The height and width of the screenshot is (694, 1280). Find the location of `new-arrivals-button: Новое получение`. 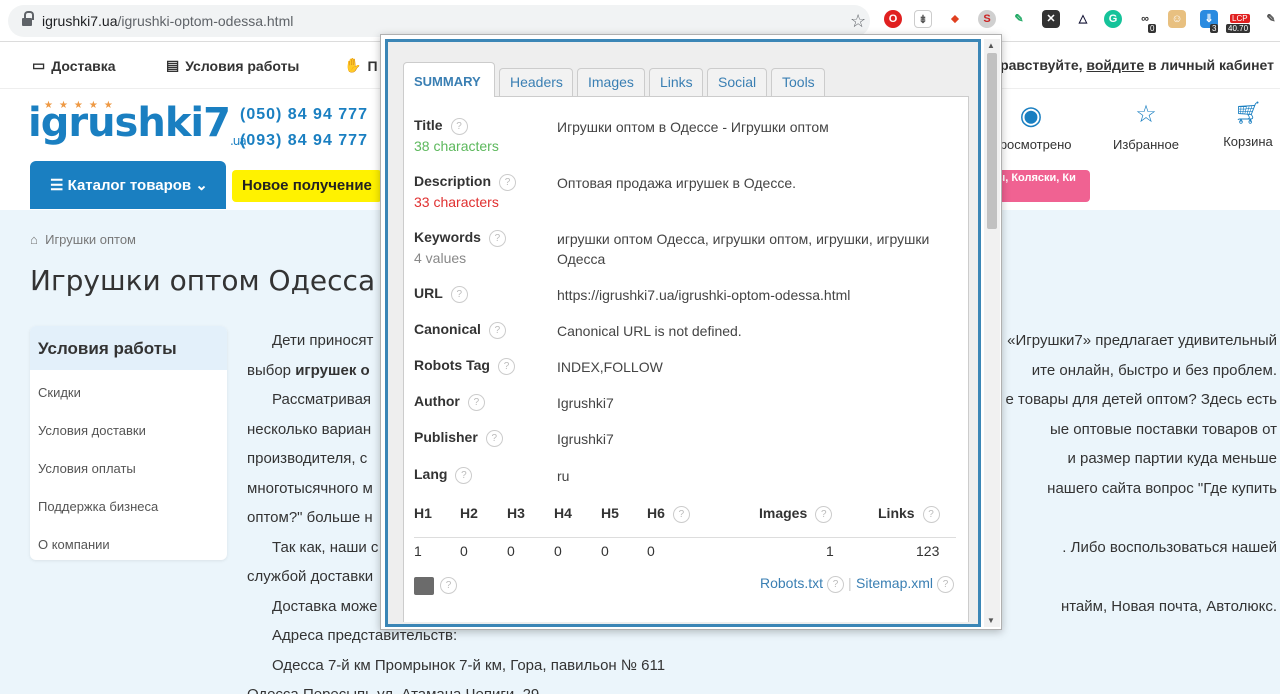

new-arrivals-button: Новое получение is located at coordinates (307, 186).